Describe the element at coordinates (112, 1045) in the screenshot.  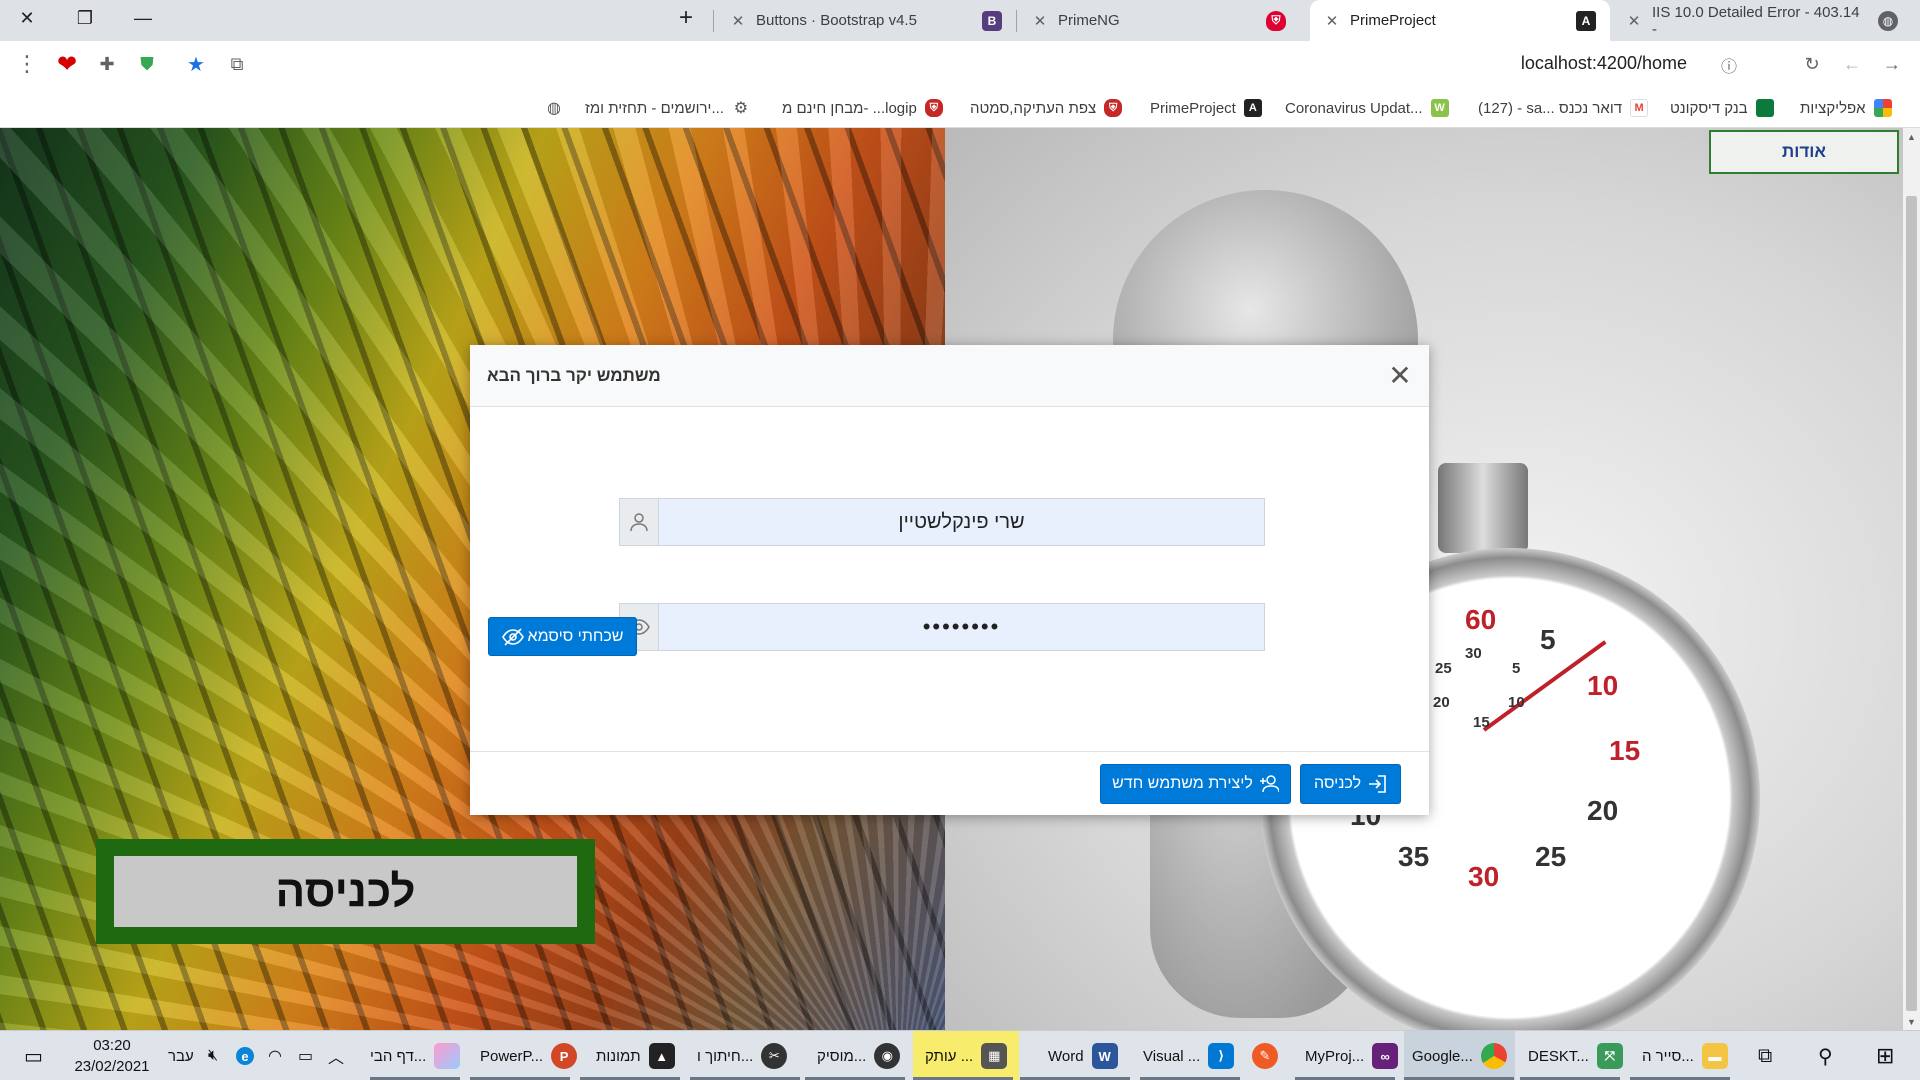
I see `clock-time: 03:20` at that location.